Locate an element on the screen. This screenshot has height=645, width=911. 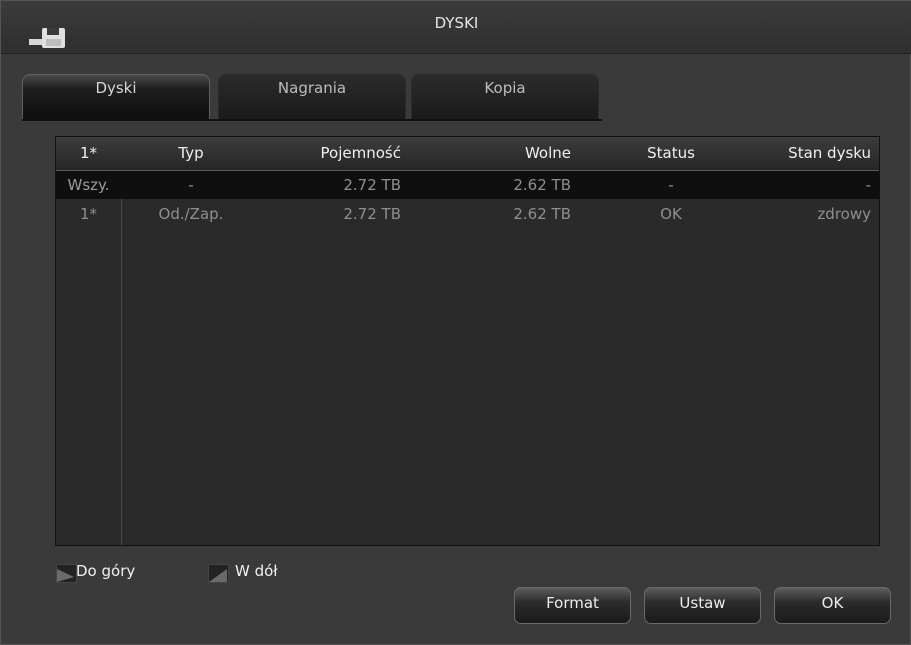
page-down-button: W dół is located at coordinates (263, 573).